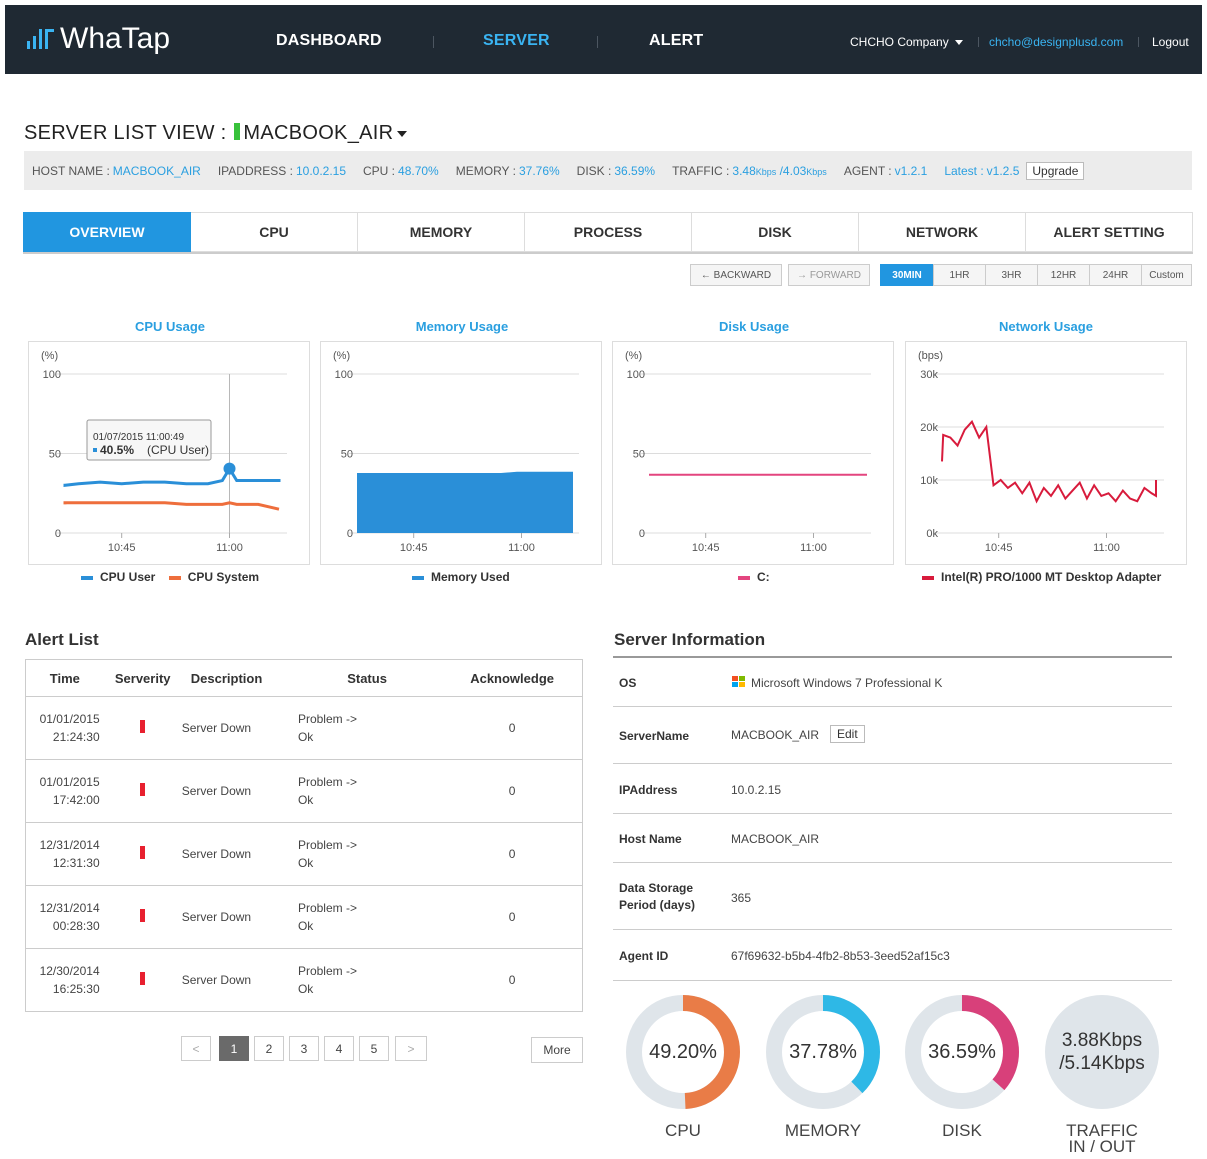 The image size is (1207, 1159). What do you see at coordinates (236, 728) in the screenshot?
I see `alert-description: Server Down` at bounding box center [236, 728].